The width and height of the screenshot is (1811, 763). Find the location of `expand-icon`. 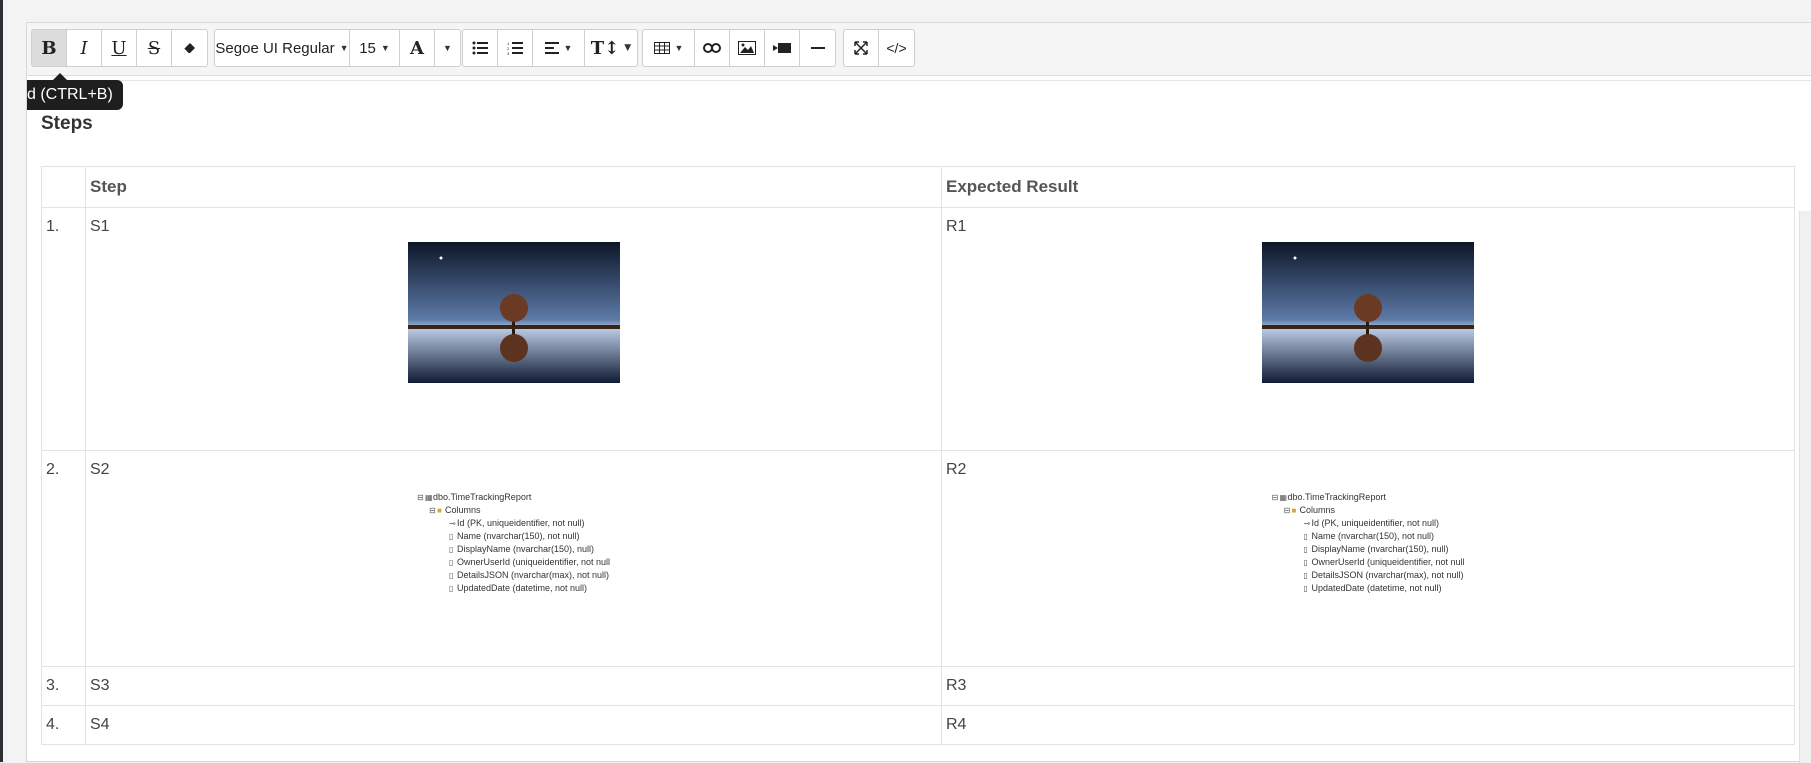

expand-icon is located at coordinates (861, 48).